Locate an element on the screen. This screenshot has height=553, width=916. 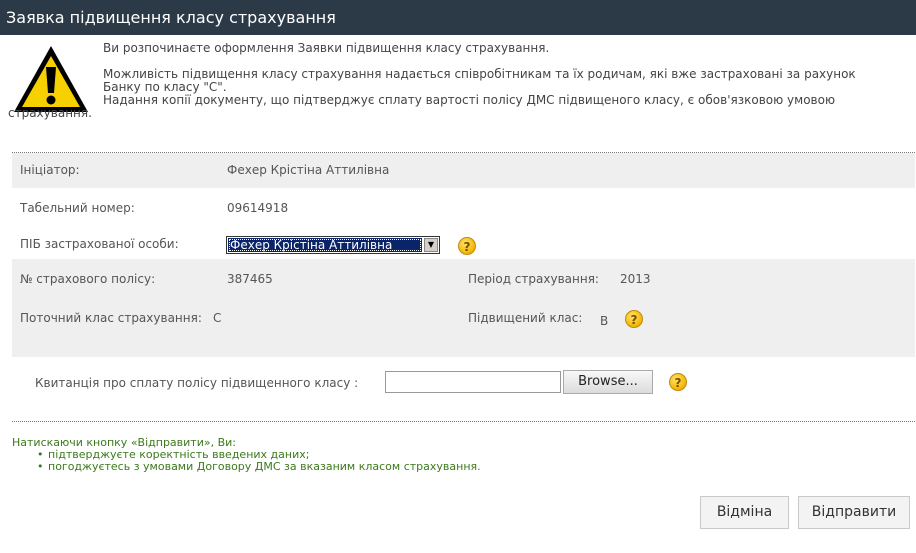
insured-label: ПІБ застрахованої особи: is located at coordinates (99, 244).